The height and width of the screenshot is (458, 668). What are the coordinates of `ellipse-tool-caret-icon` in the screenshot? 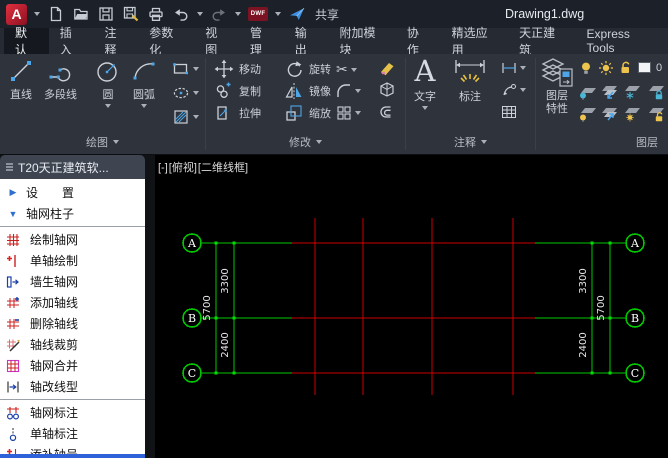 It's located at (196, 93).